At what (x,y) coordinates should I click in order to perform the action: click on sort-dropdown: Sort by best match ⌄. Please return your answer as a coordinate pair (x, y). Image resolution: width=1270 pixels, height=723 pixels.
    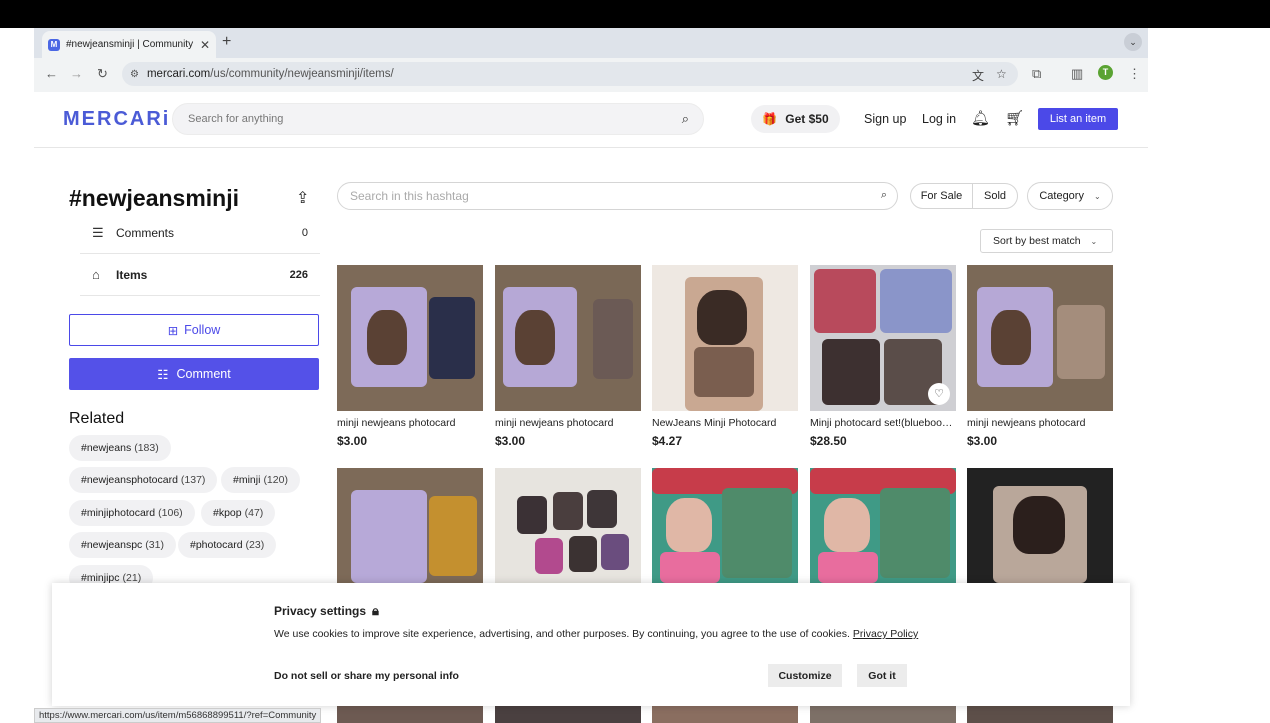
    Looking at the image, I should click on (1046, 241).